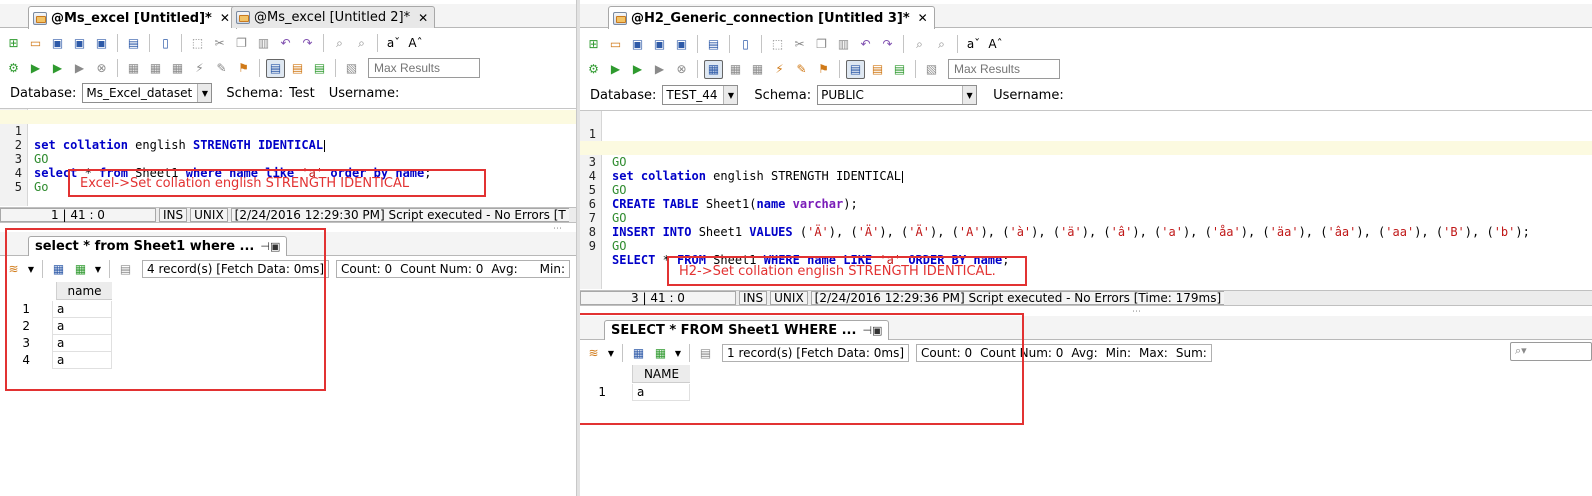  I want to click on line-ending: UNIX, so click(209, 215).